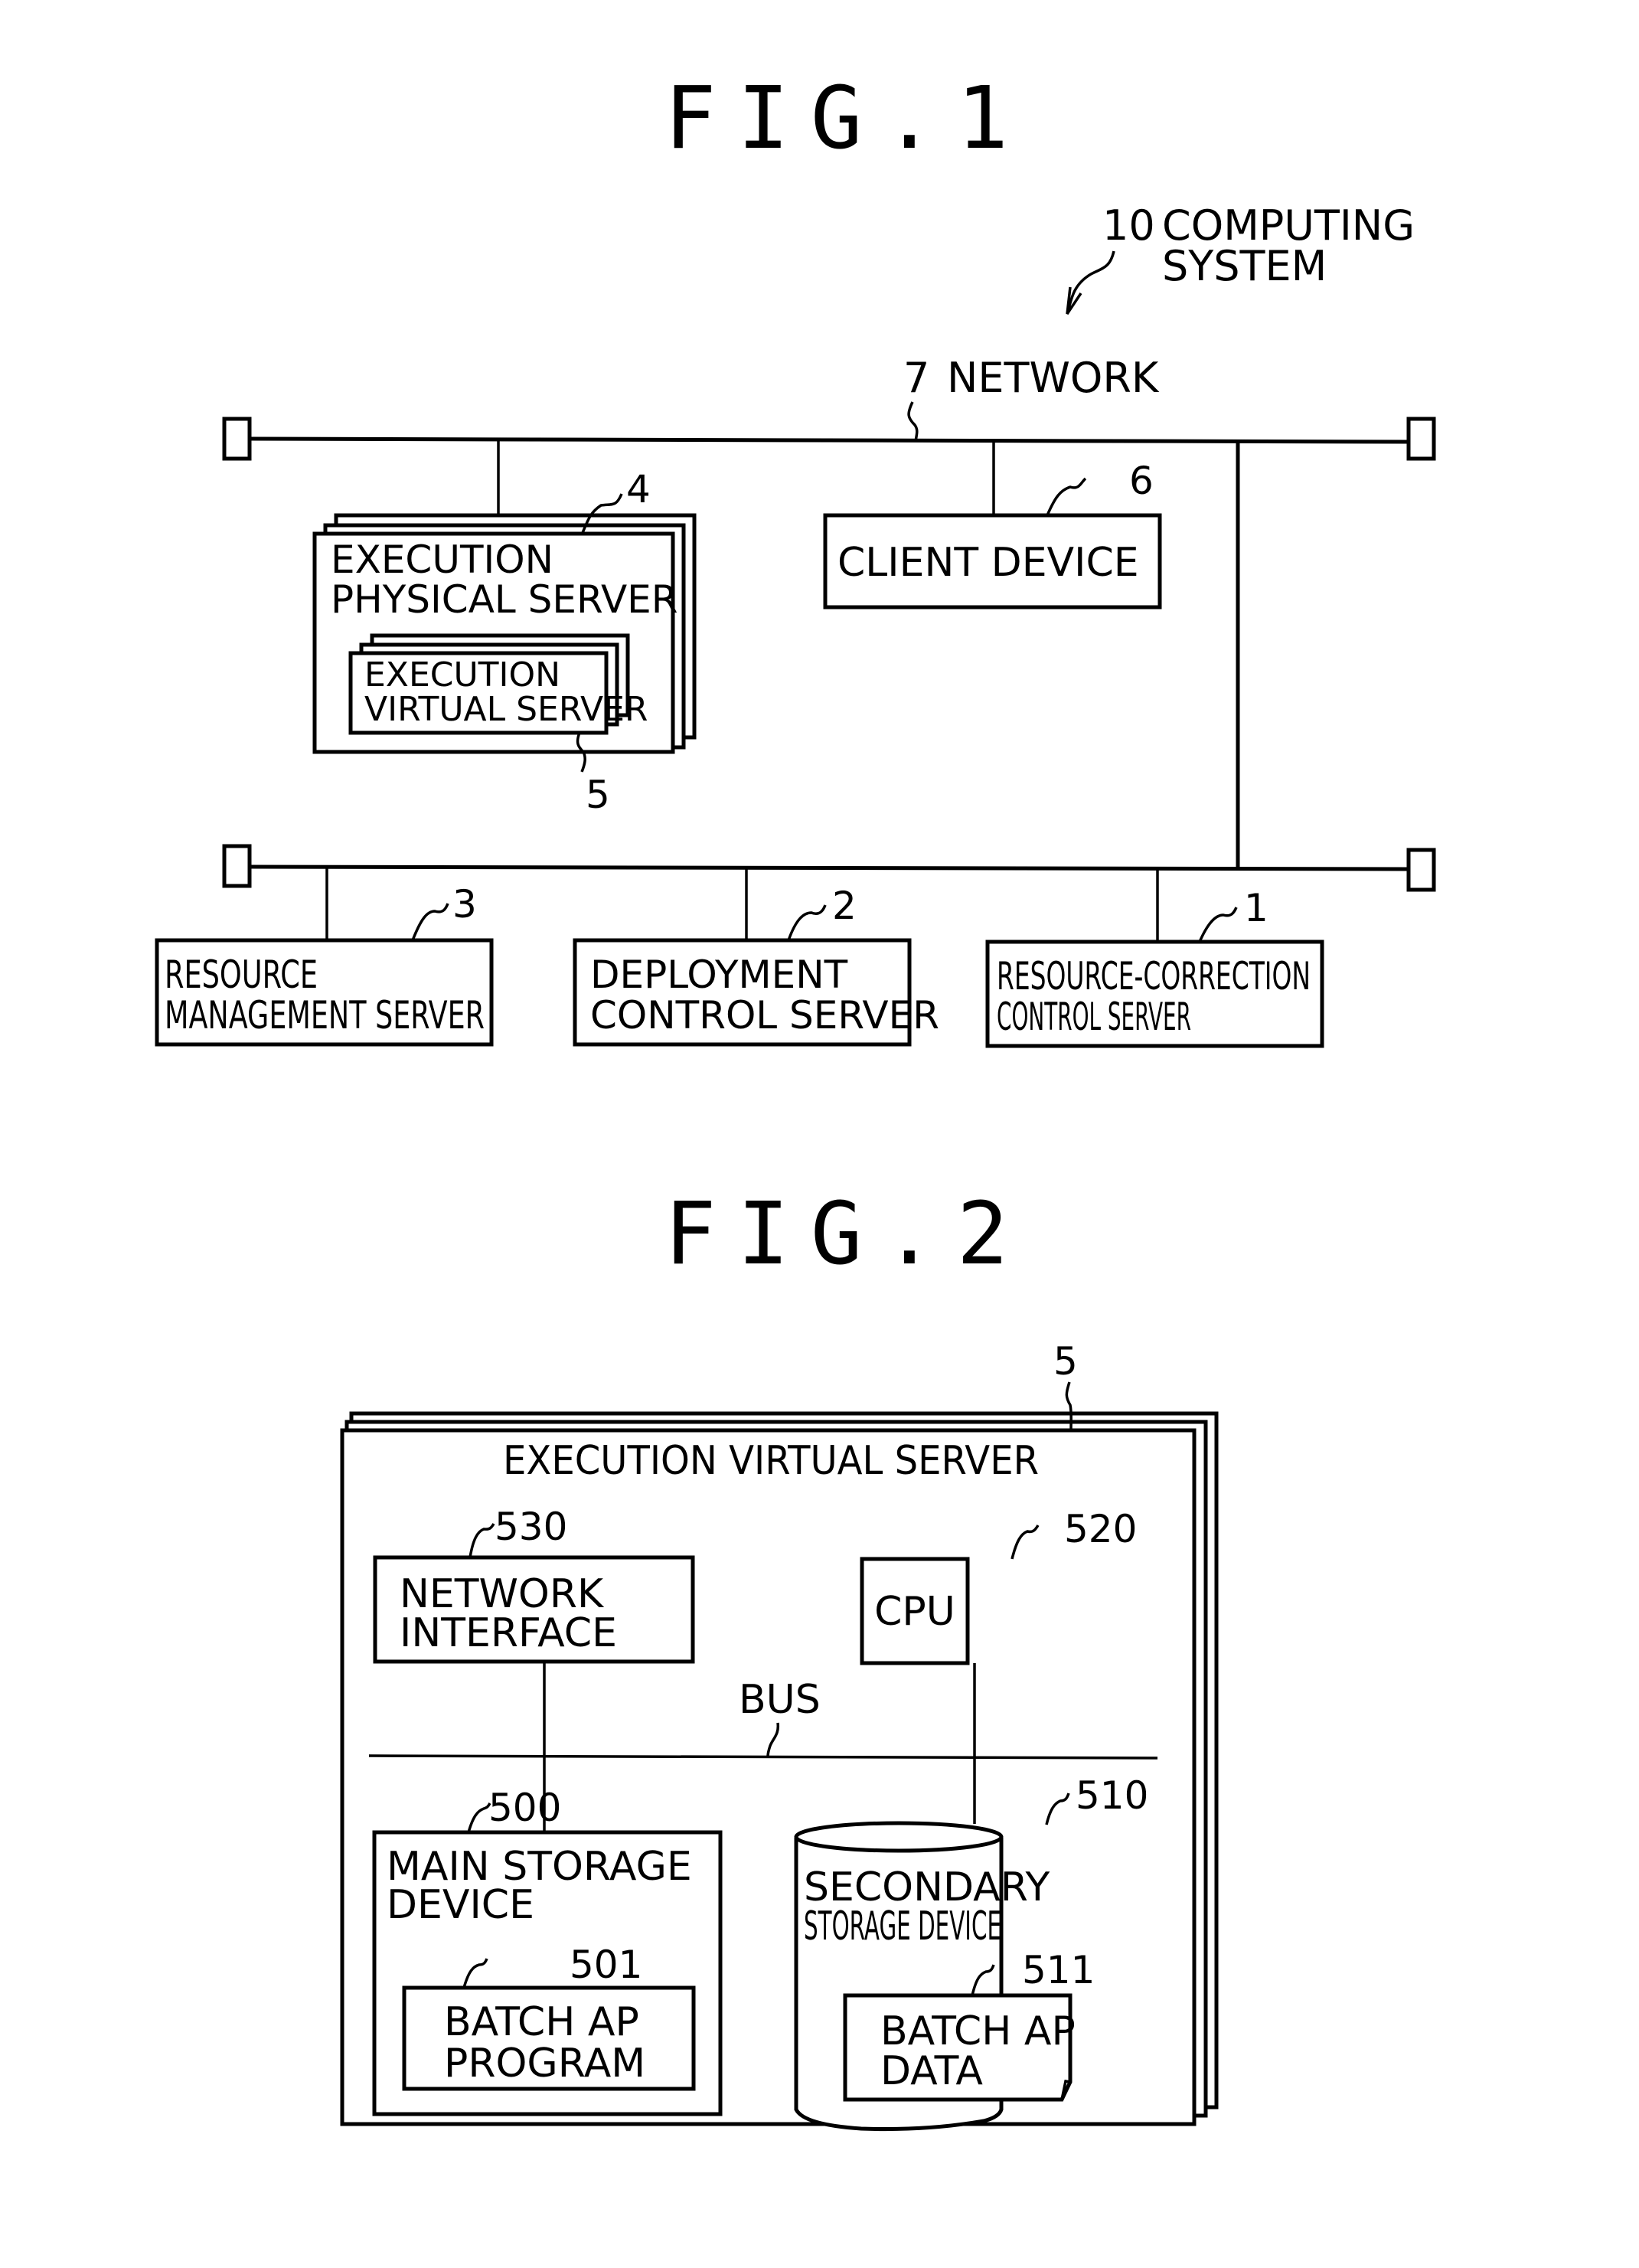  I want to click on deployment-control-server-ref: 2, so click(844, 906).